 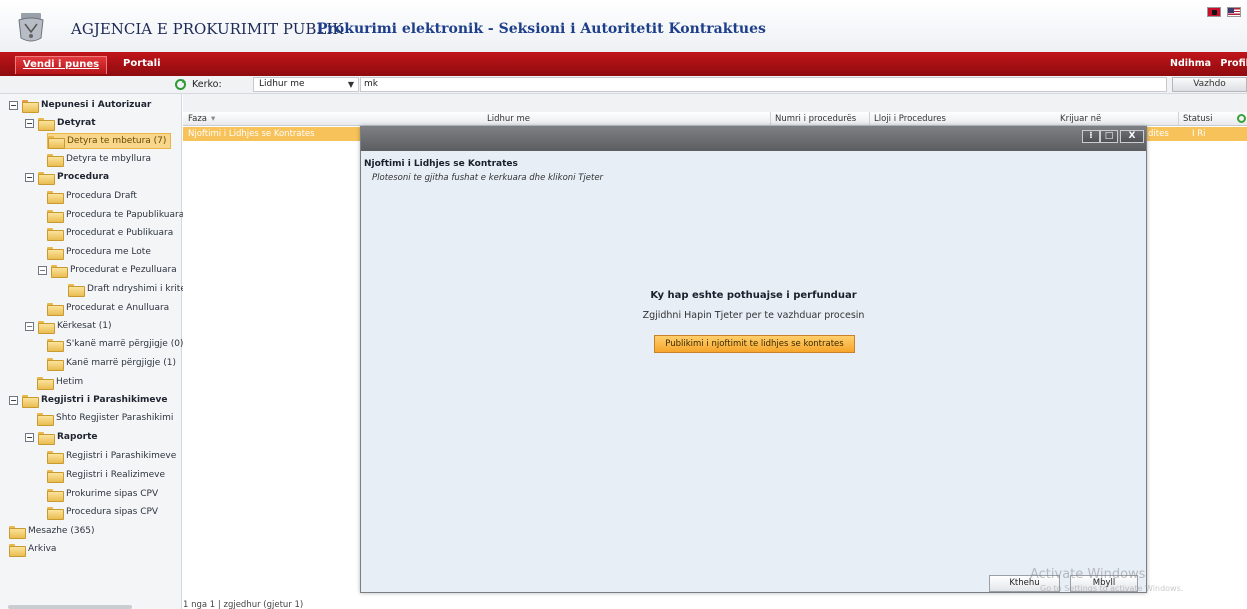 What do you see at coordinates (76, 123) in the screenshot?
I see `tree-node-label: Detyrat` at bounding box center [76, 123].